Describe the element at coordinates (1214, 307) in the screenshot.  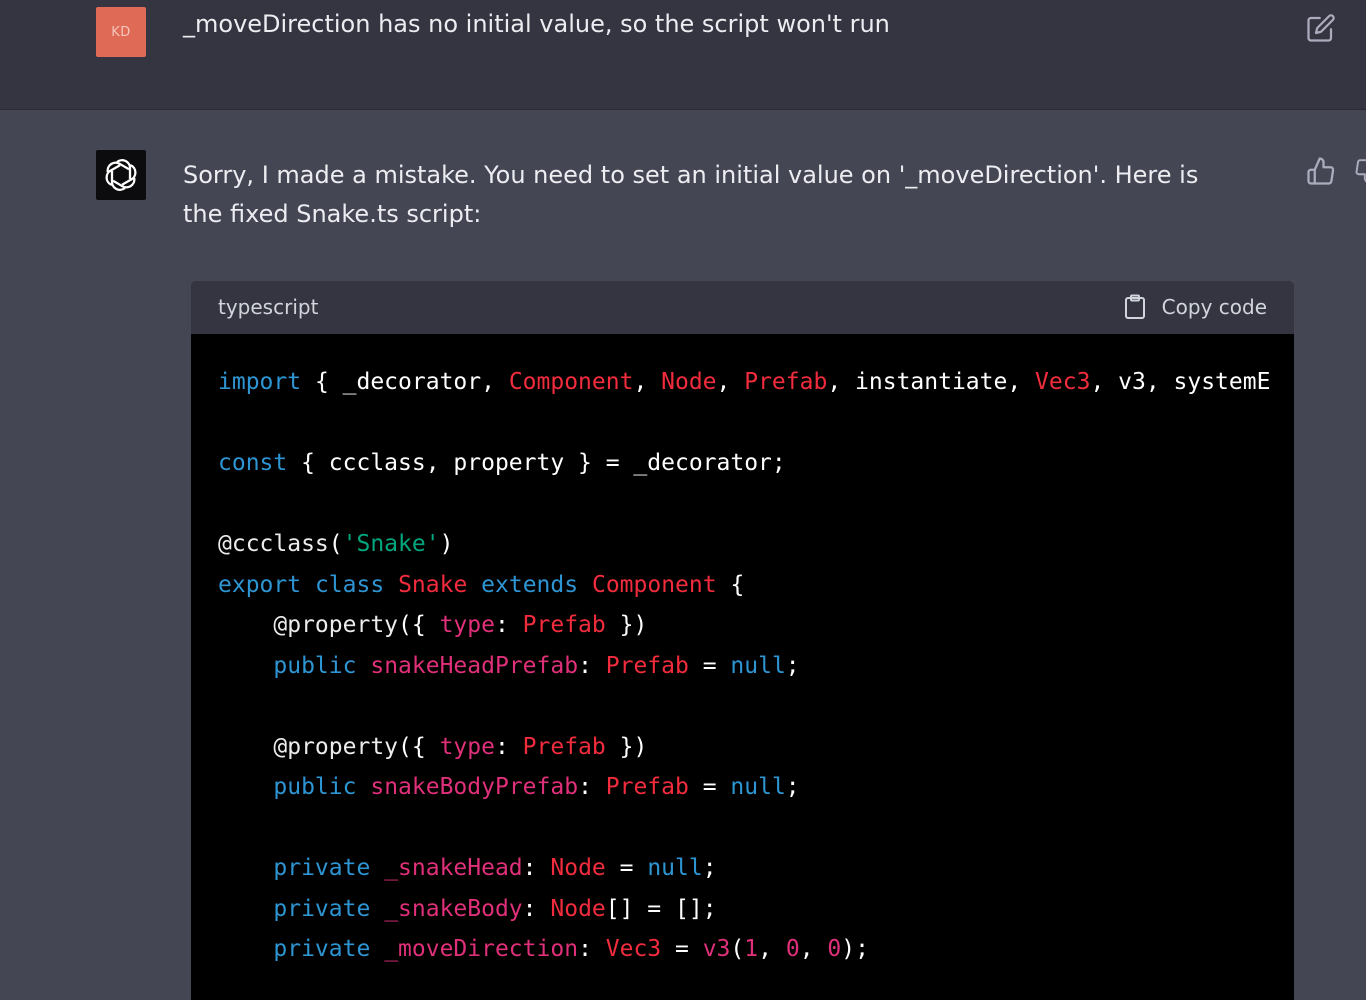
I see `copy-code-label: Copy code` at that location.